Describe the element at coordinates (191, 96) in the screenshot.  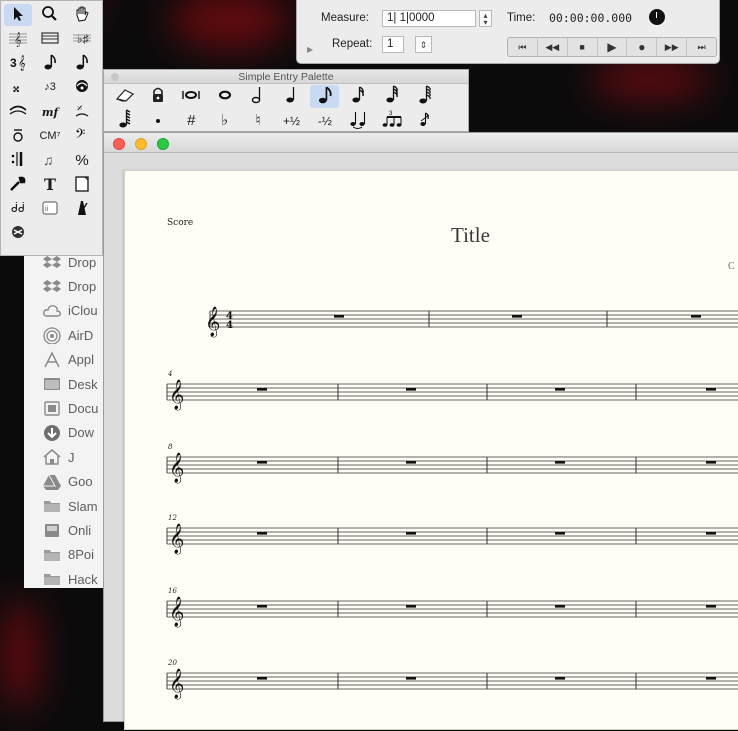
I see `double-whole-note-button` at that location.